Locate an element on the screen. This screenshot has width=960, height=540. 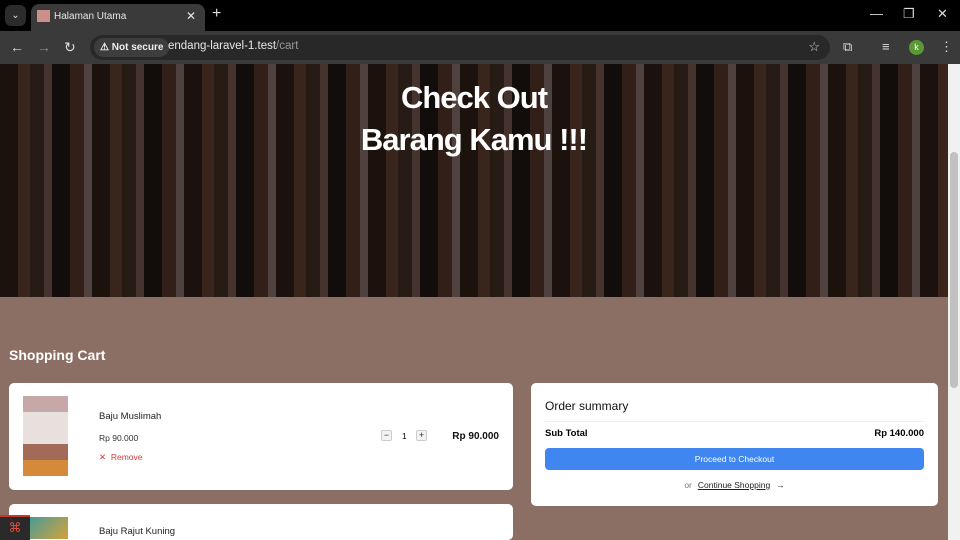
hero-title-line1: Check Out is located at coordinates (474, 97).